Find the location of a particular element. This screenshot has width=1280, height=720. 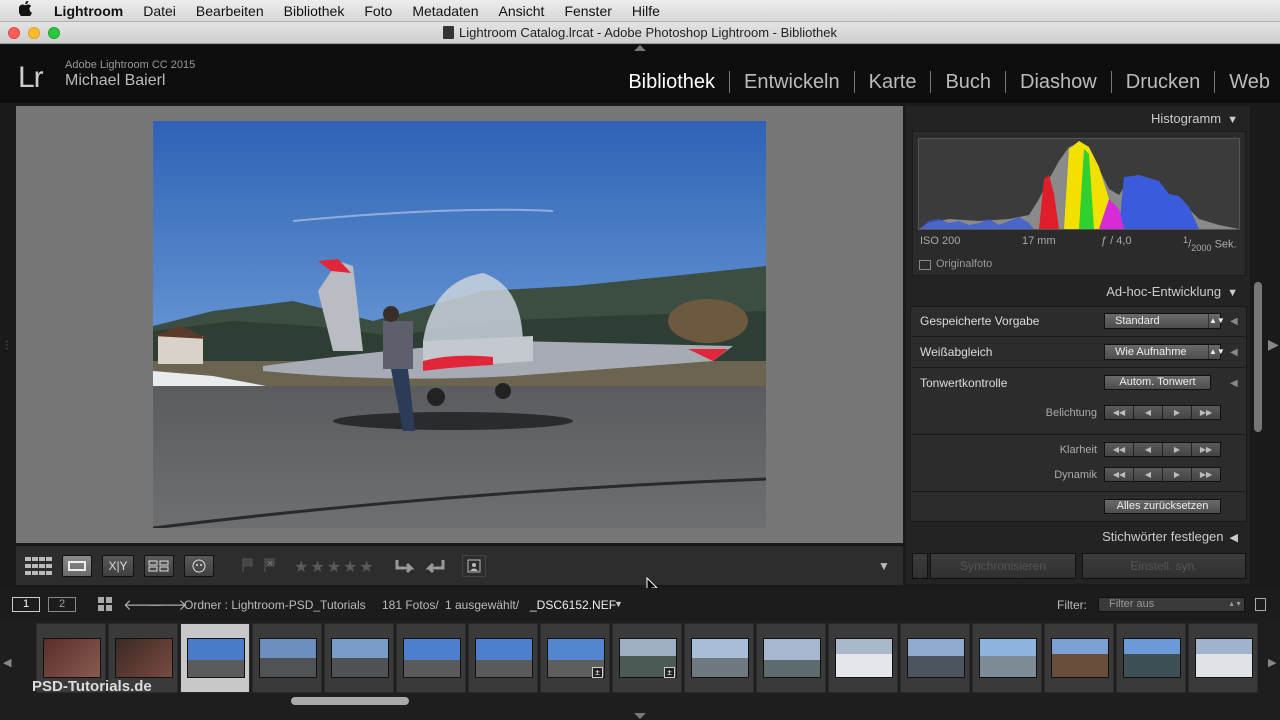

white-balance-select: Wie Aufnahme ▲▼ is located at coordinates (1164, 352).